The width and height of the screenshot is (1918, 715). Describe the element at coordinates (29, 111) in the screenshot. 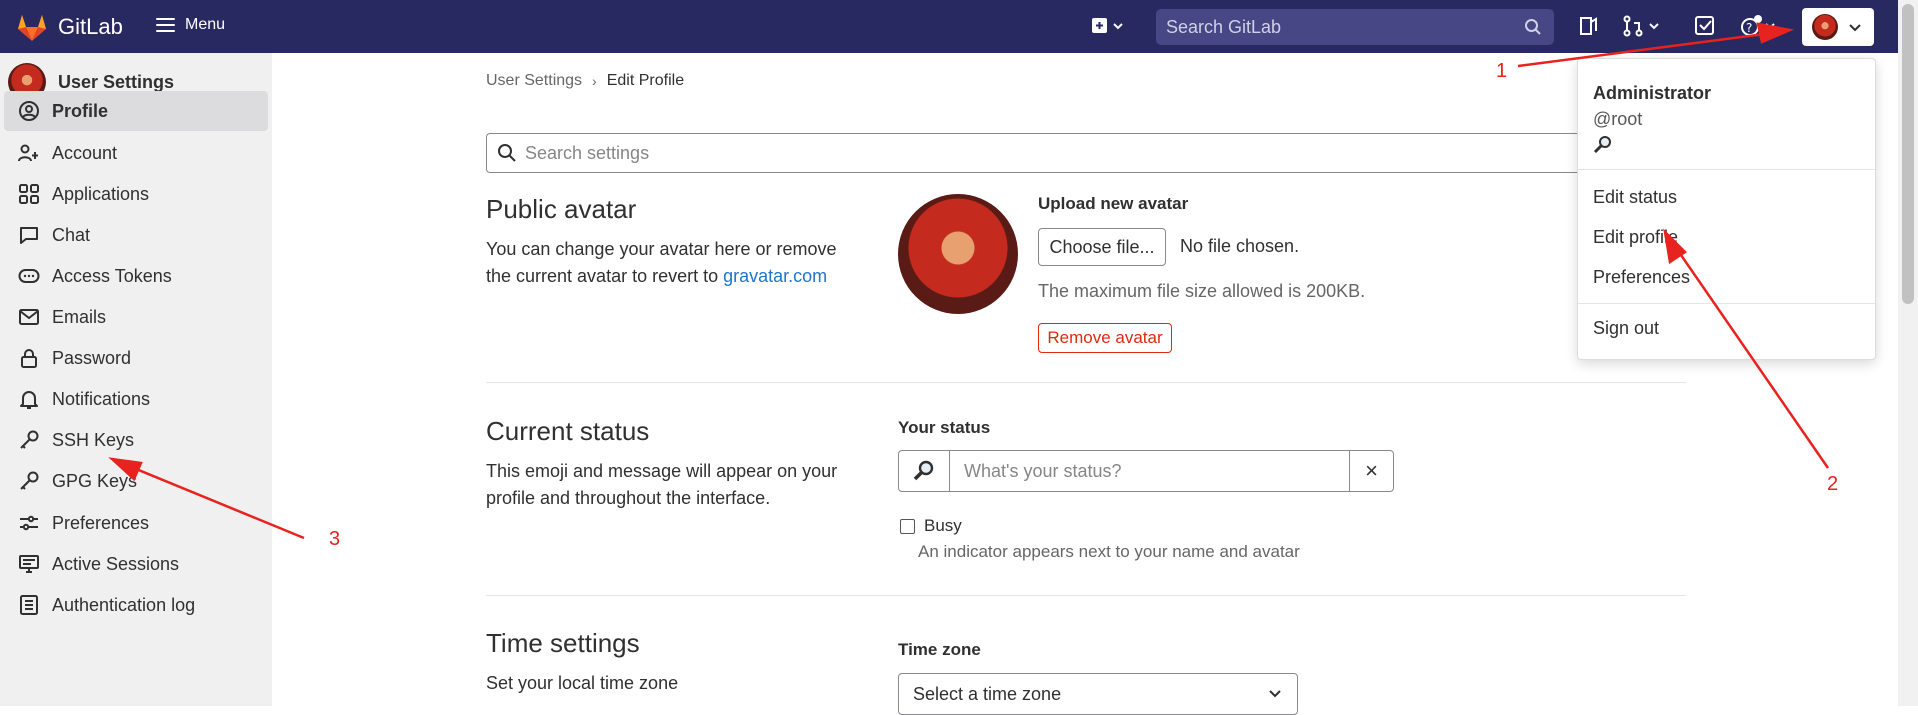

I see `profile-icon` at that location.